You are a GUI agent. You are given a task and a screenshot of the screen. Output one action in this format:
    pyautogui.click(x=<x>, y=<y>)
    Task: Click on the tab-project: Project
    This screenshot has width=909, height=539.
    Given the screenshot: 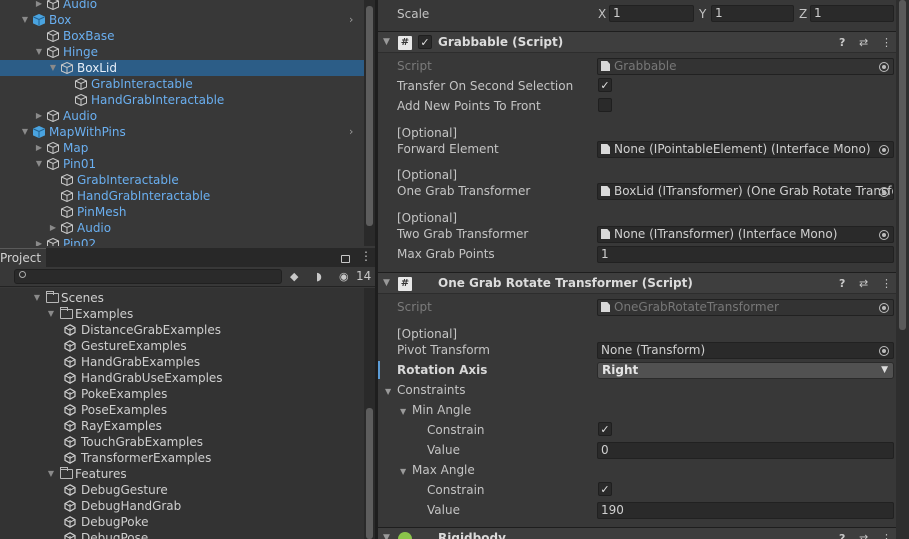 What is the action you would take?
    pyautogui.click(x=23, y=257)
    